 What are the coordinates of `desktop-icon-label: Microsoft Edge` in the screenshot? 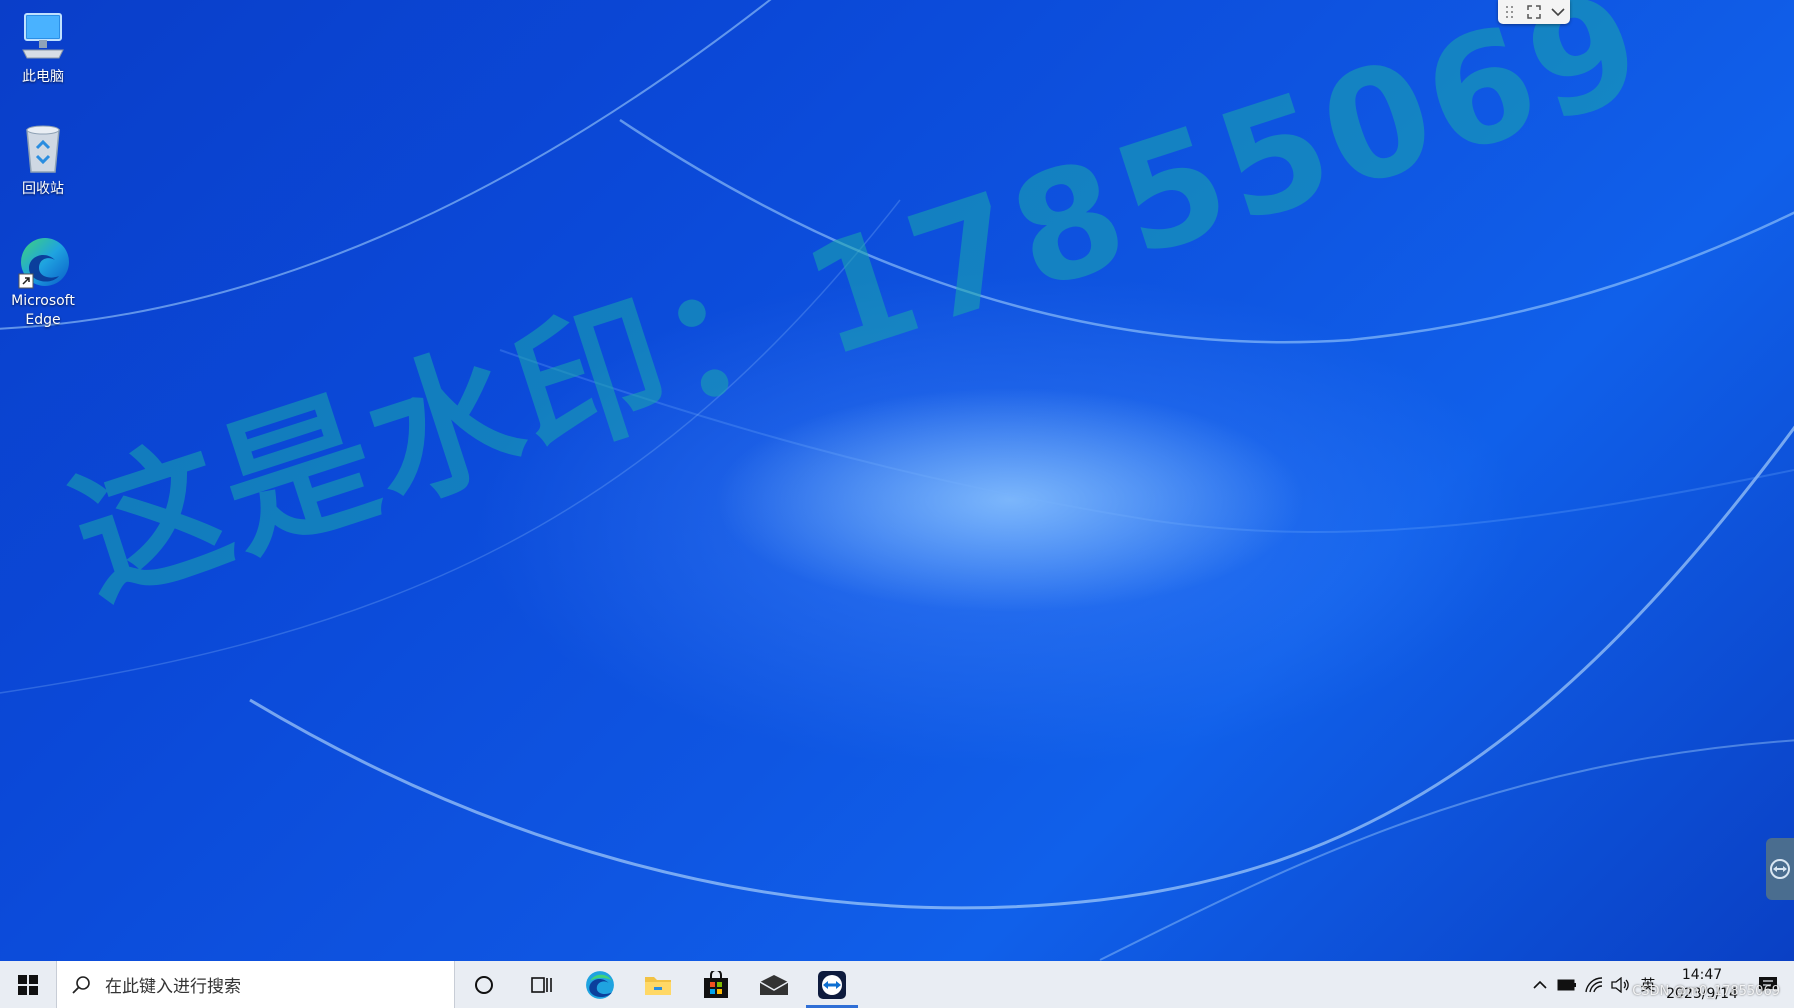 It's located at (43, 310).